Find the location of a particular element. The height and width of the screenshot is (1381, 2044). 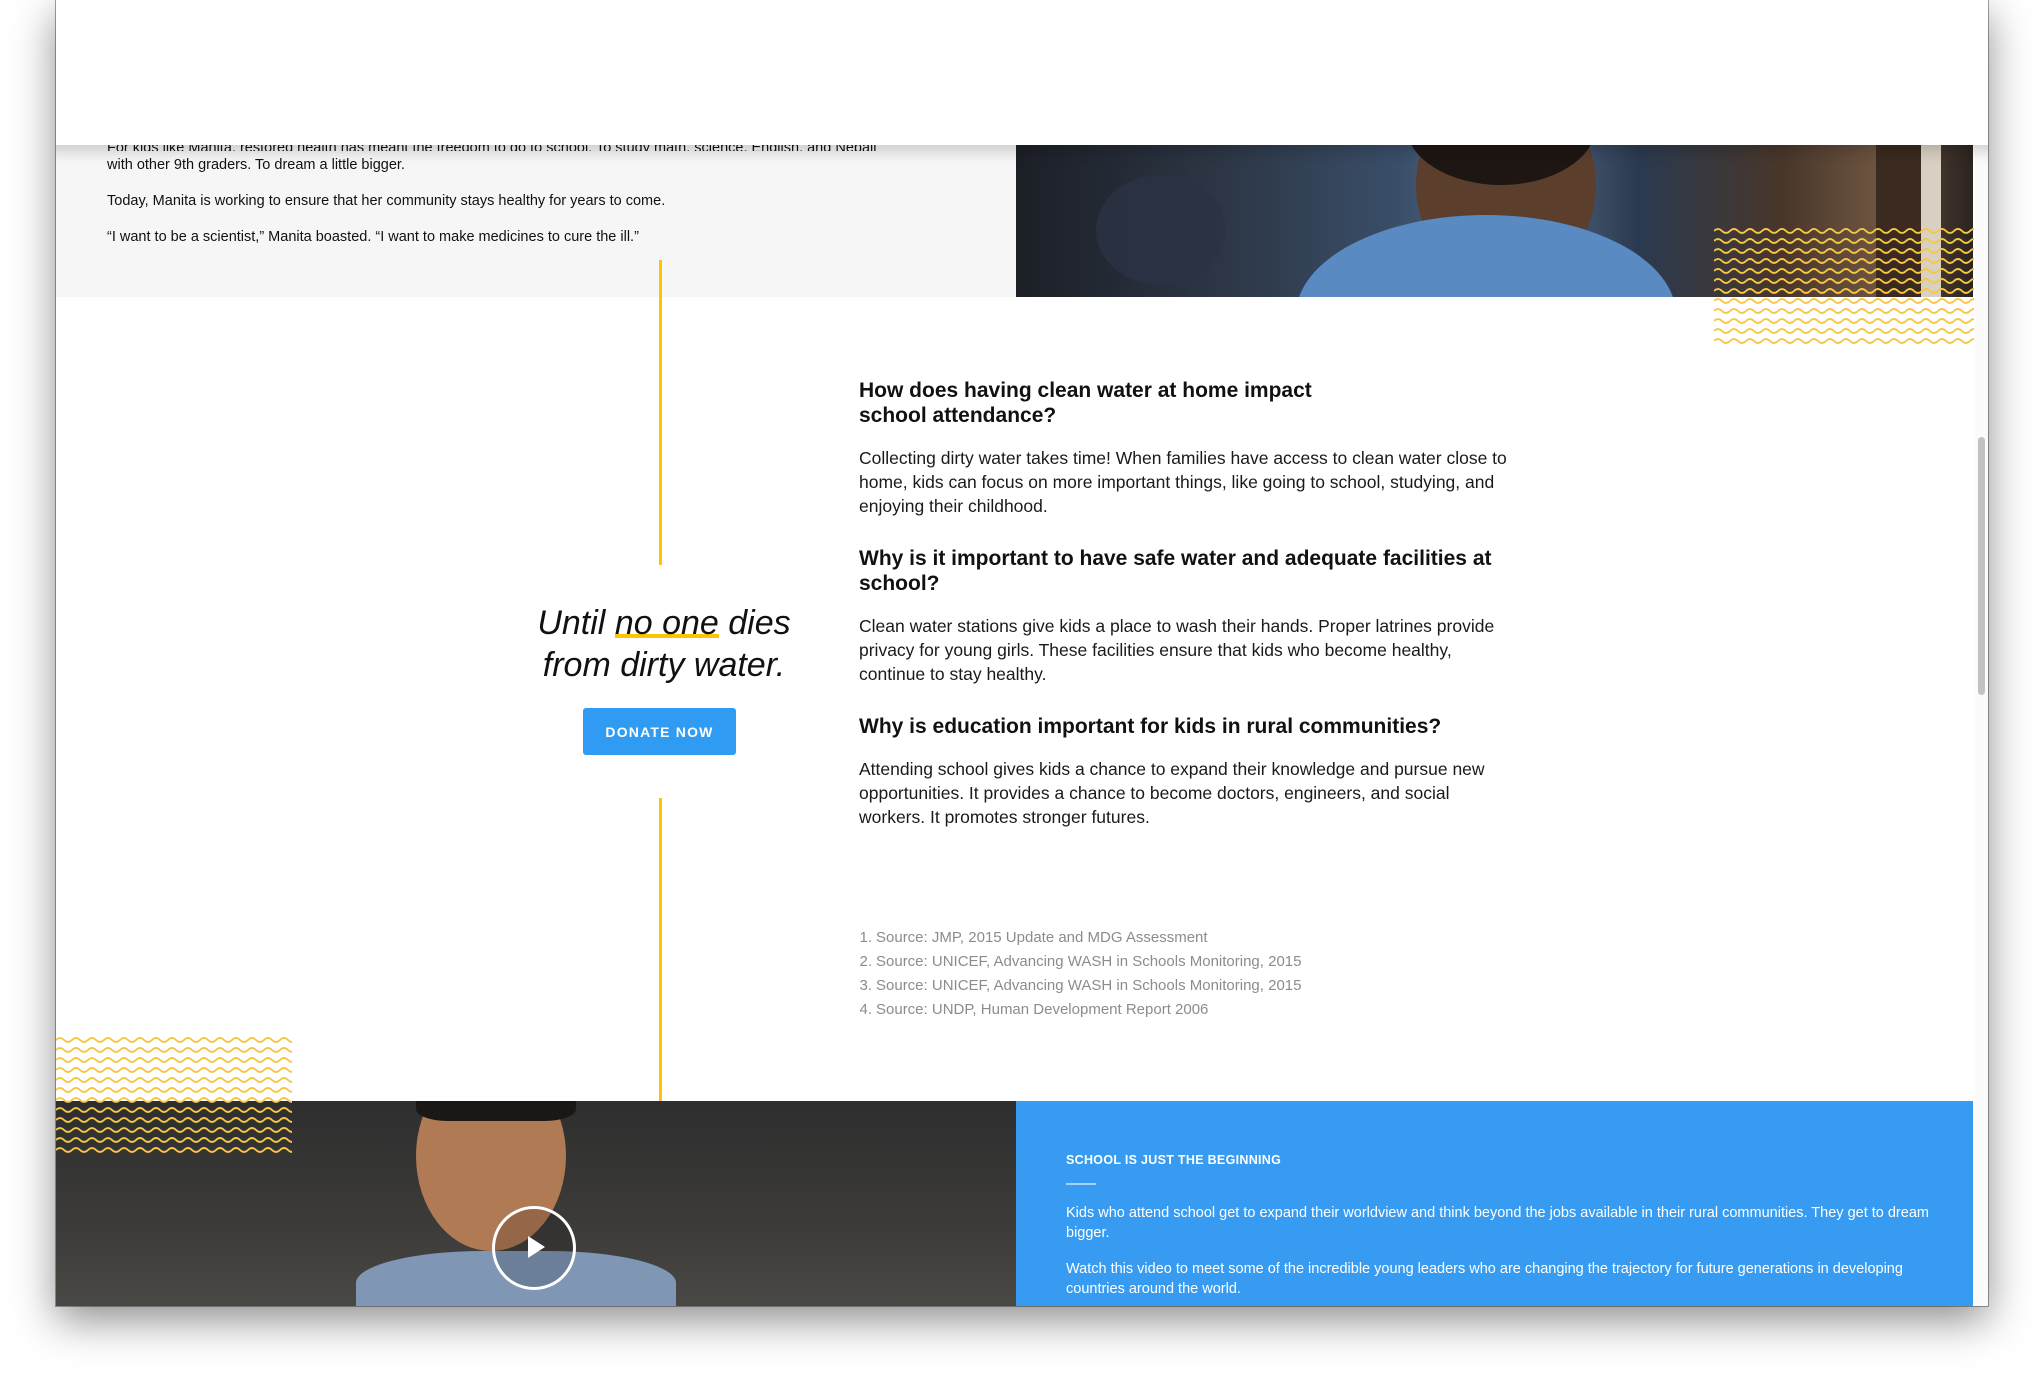

source-number: 1. is located at coordinates (865, 937).